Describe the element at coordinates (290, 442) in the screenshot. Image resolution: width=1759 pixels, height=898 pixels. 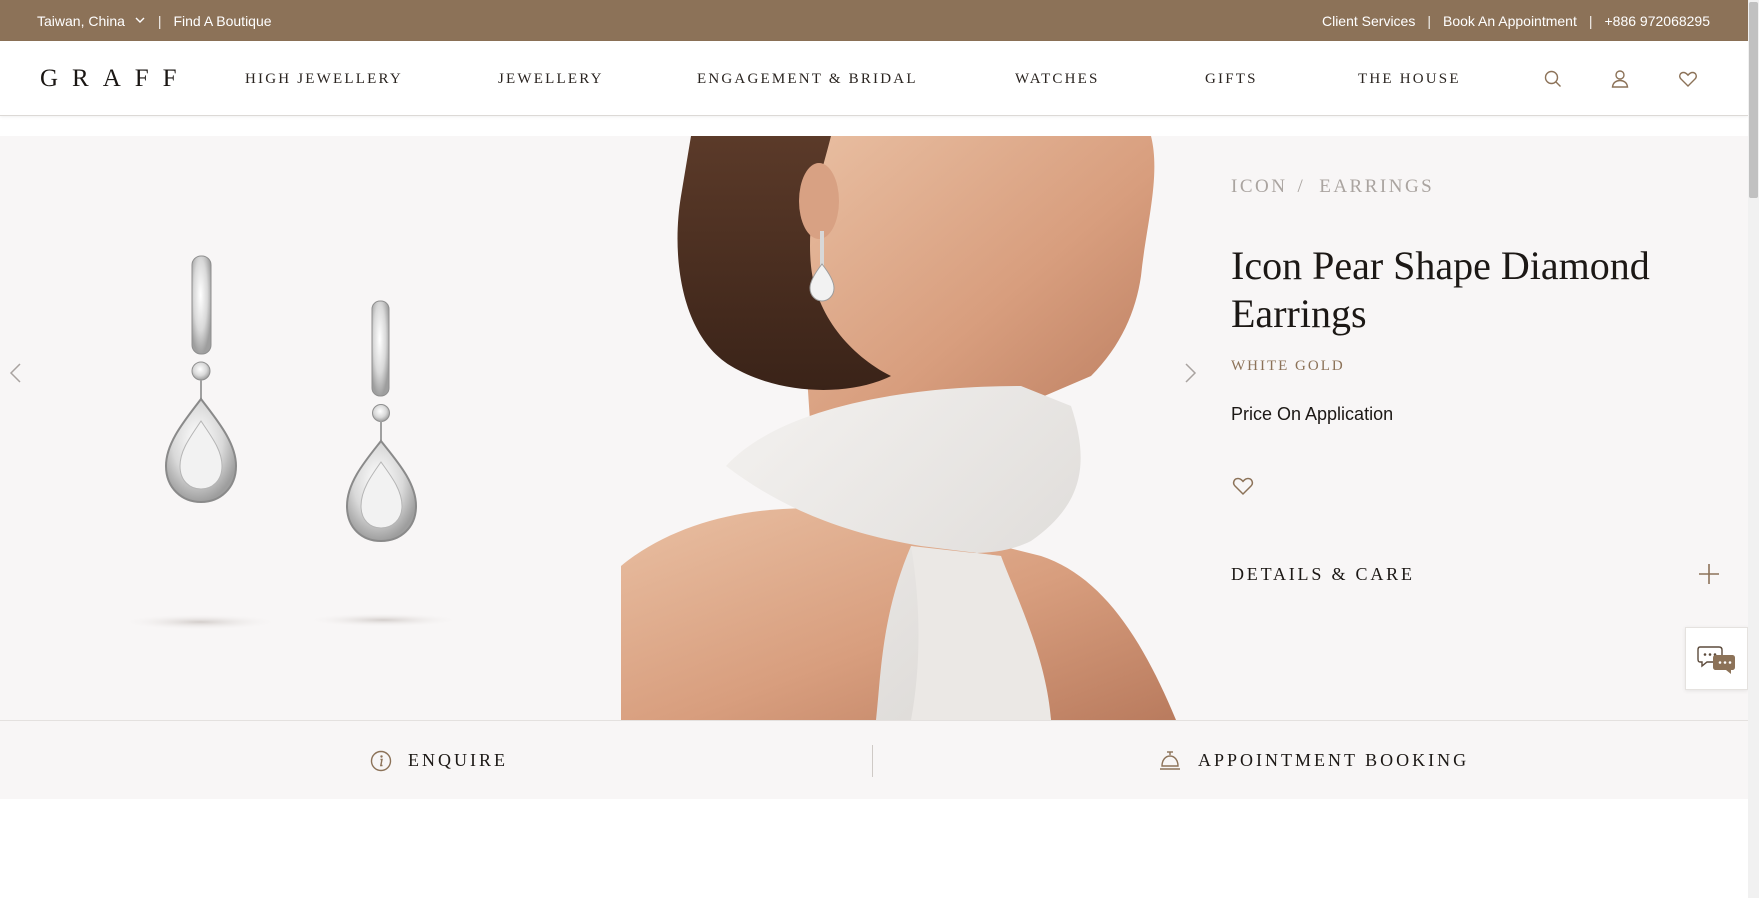
I see `earrings-product-image` at that location.